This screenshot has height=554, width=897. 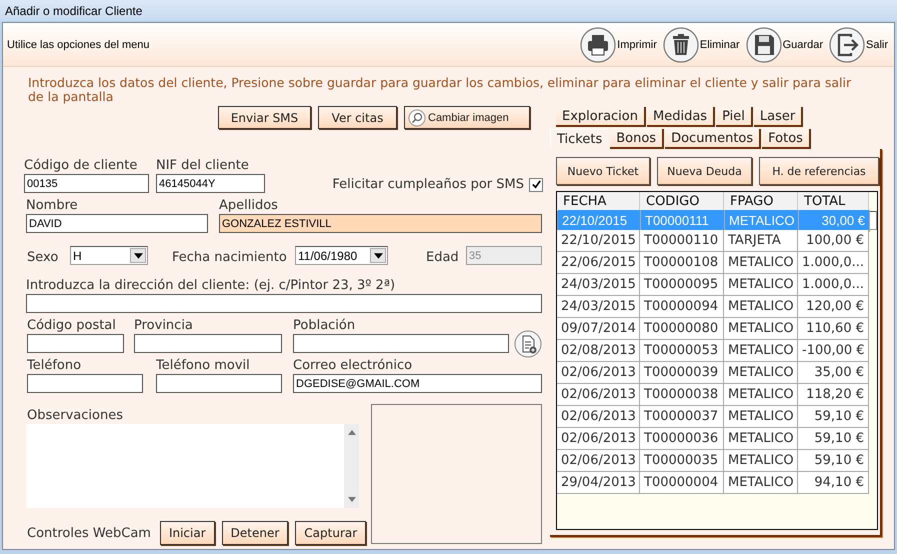 What do you see at coordinates (187, 533) in the screenshot?
I see `webcam-button: Iniciar` at bounding box center [187, 533].